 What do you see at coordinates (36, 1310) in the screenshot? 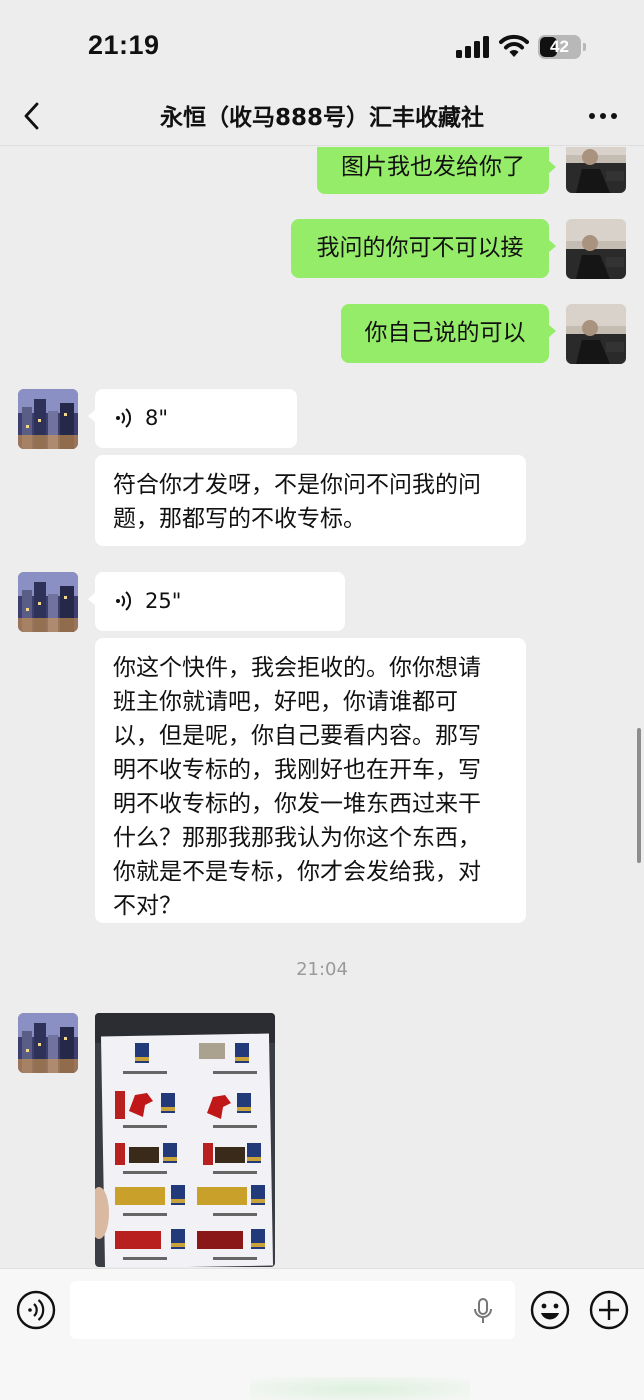
I see `voice-mode-icon` at bounding box center [36, 1310].